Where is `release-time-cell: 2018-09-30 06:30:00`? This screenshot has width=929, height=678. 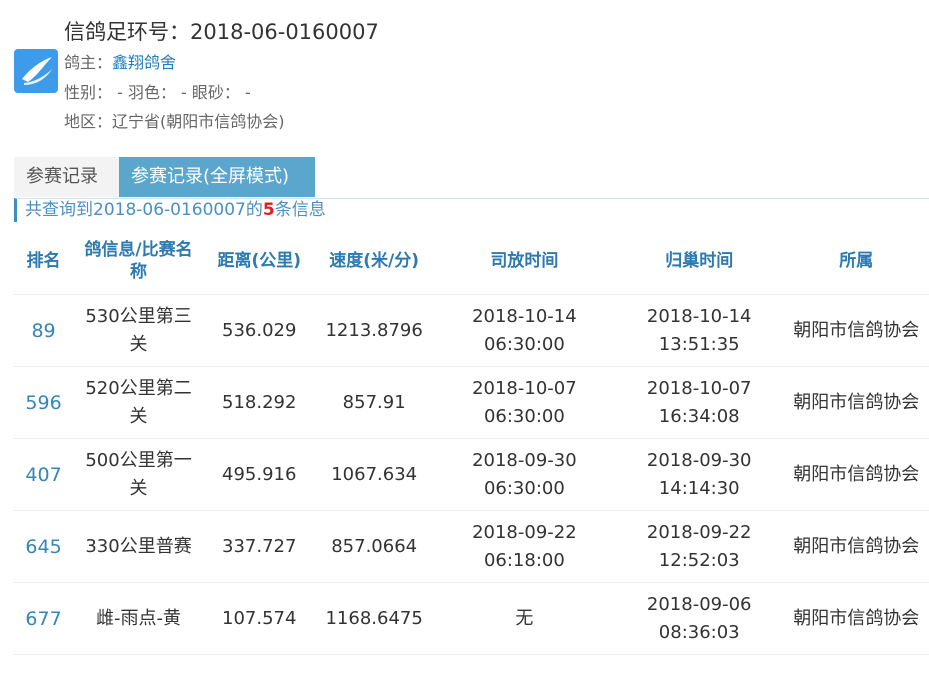
release-time-cell: 2018-09-30 06:30:00 is located at coordinates (524, 474).